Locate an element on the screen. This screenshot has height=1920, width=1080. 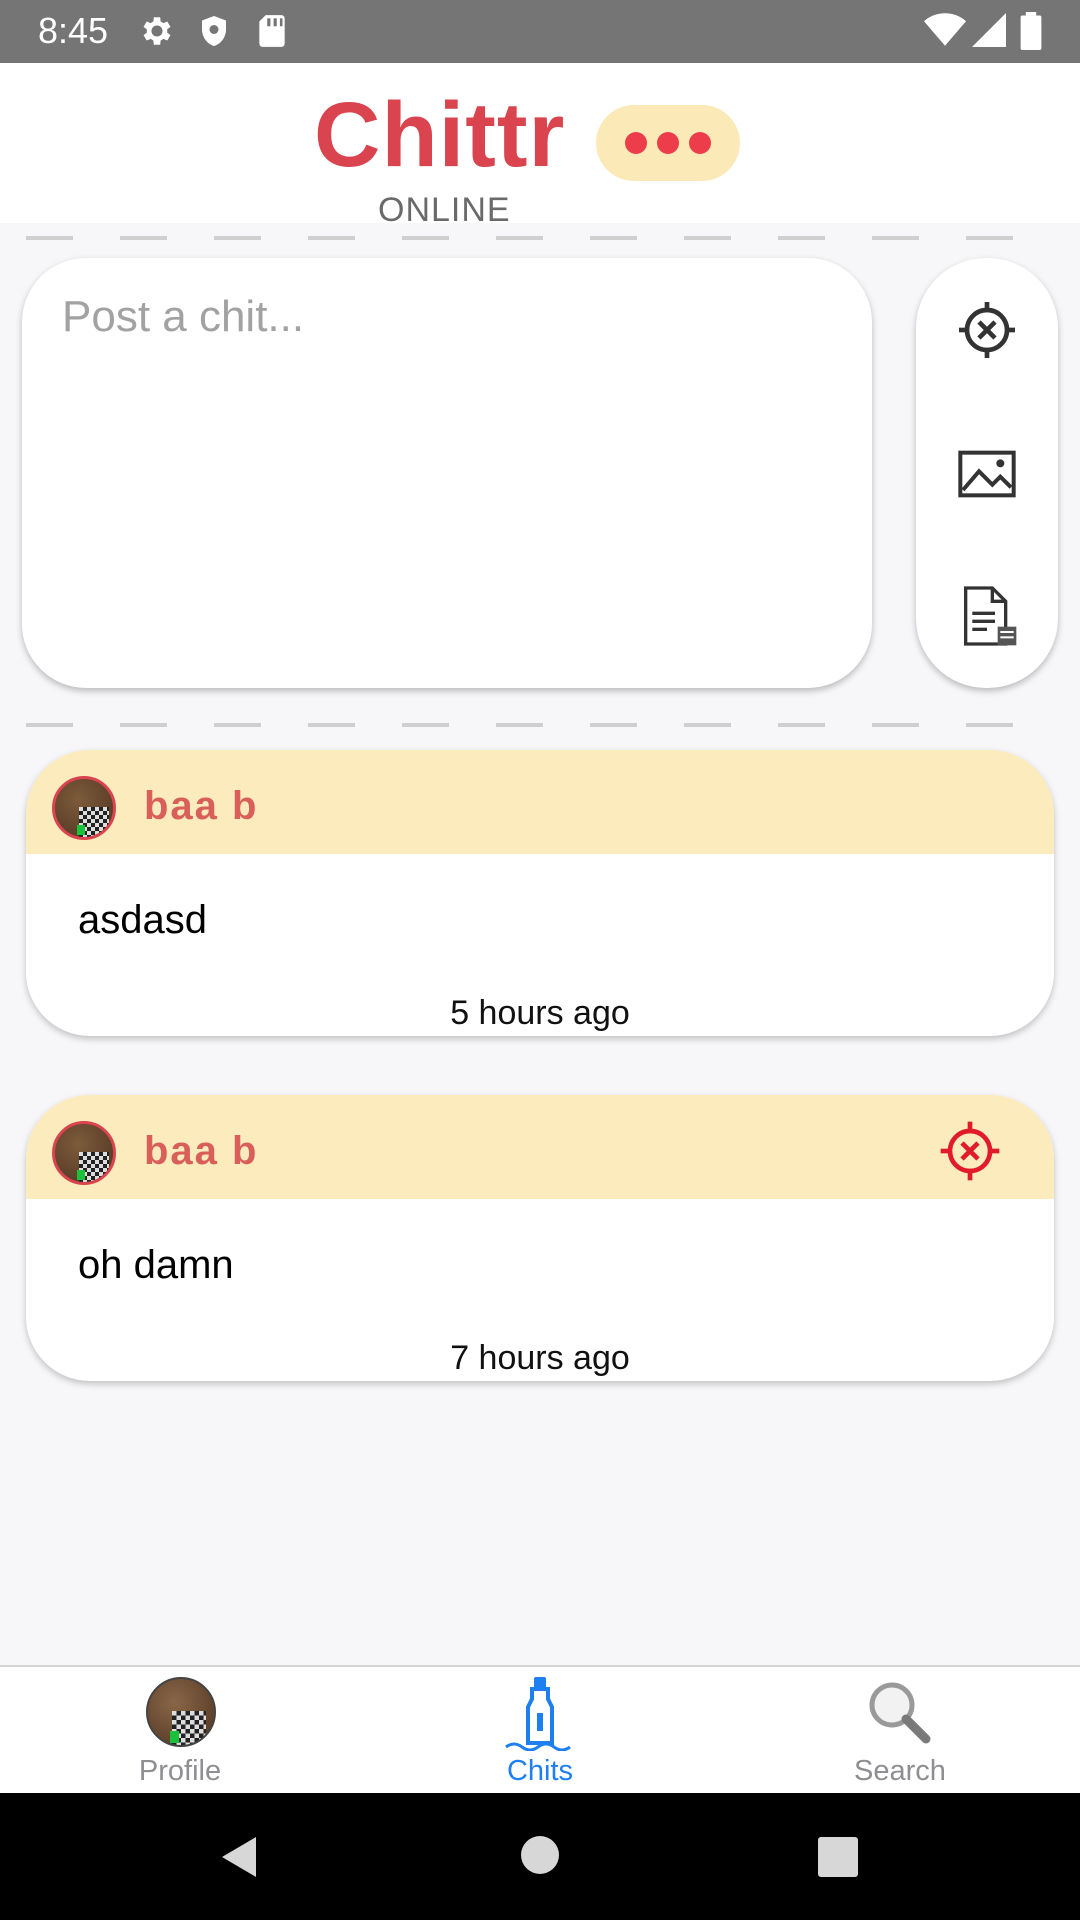
clock: 8:45 is located at coordinates (73, 30).